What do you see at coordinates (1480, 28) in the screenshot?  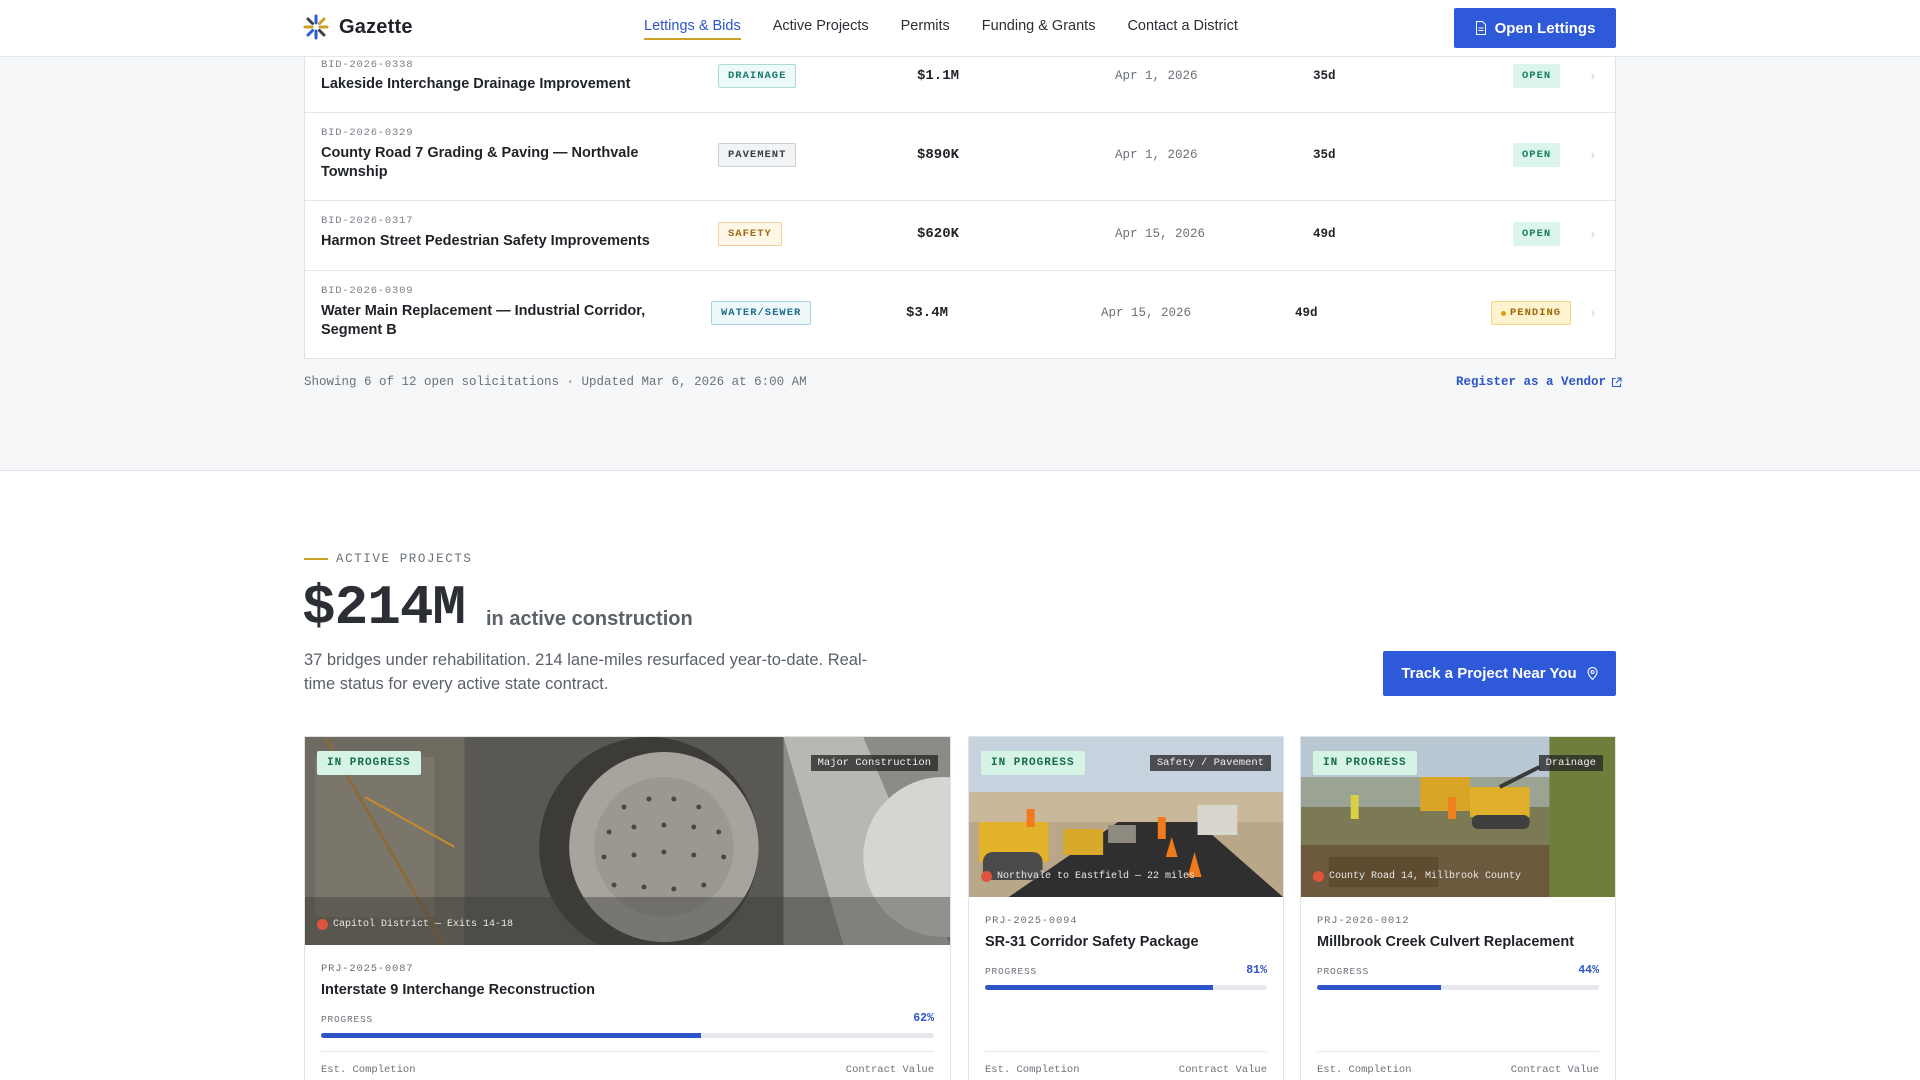 I see `document-icon` at bounding box center [1480, 28].